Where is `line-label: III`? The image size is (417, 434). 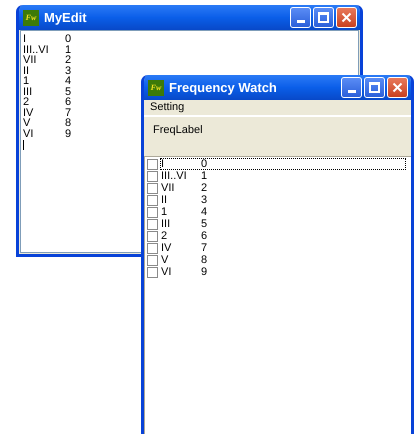 line-label: III is located at coordinates (28, 91).